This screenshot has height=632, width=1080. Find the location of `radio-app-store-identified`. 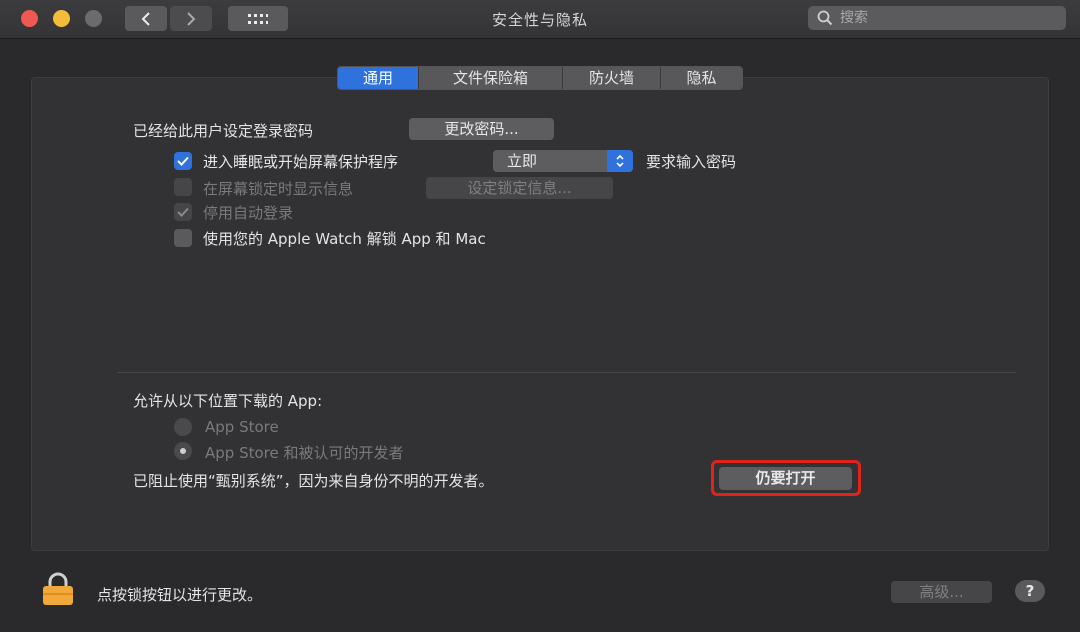

radio-app-store-identified is located at coordinates (183, 451).